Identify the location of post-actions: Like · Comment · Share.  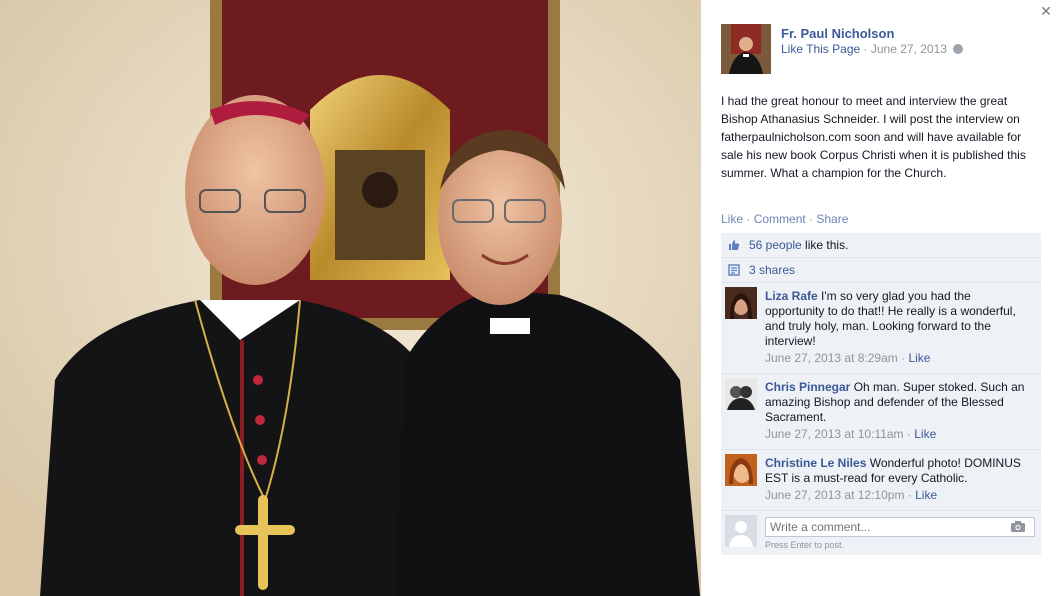
(784, 219).